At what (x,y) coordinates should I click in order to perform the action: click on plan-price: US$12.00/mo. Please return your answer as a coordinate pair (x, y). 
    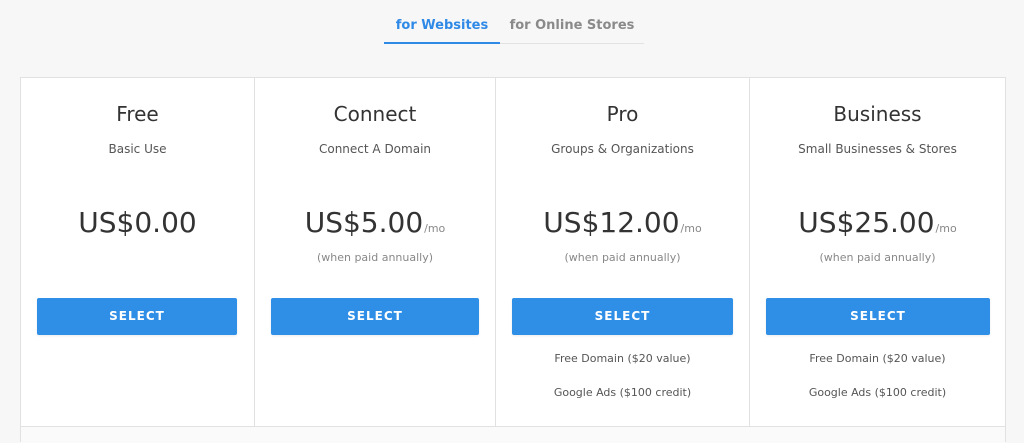
    Looking at the image, I should click on (622, 222).